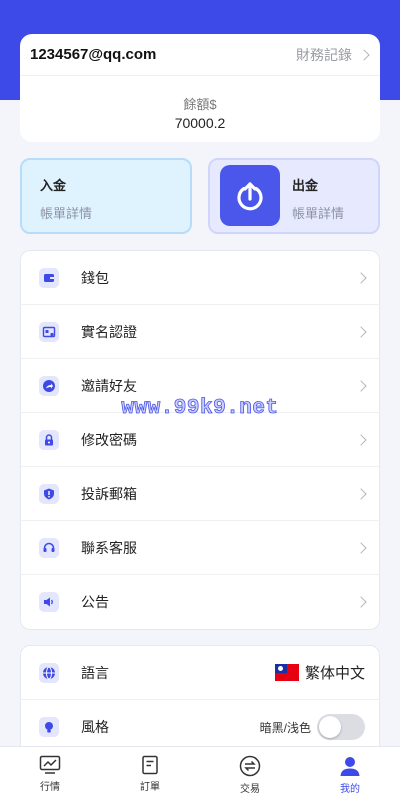 This screenshot has height=797, width=400. Describe the element at coordinates (286, 672) in the screenshot. I see `taiwan-flag-icon` at that location.